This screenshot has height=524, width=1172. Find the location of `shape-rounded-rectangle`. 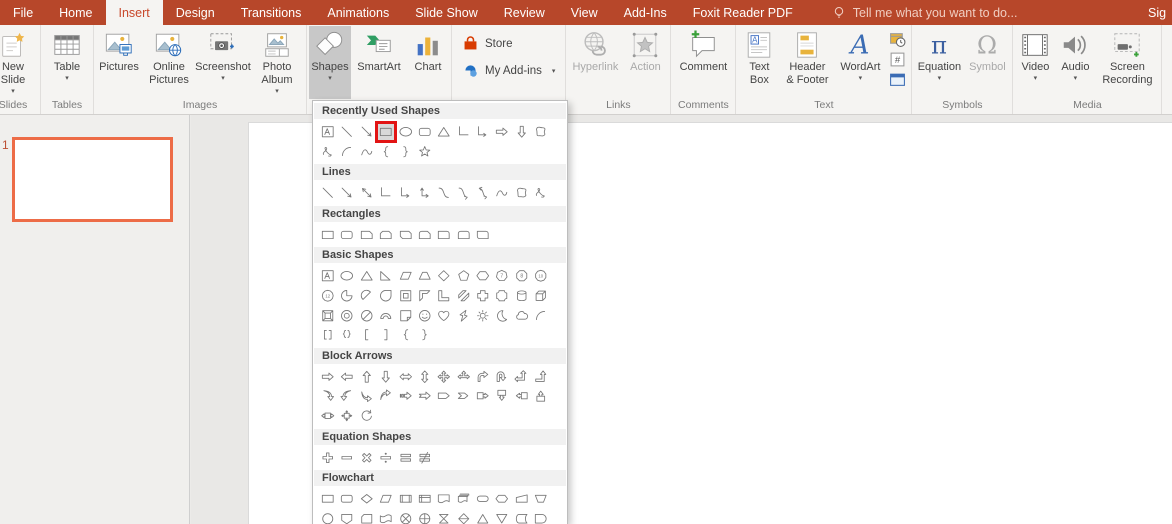

shape-rounded-rectangle is located at coordinates (346, 235).